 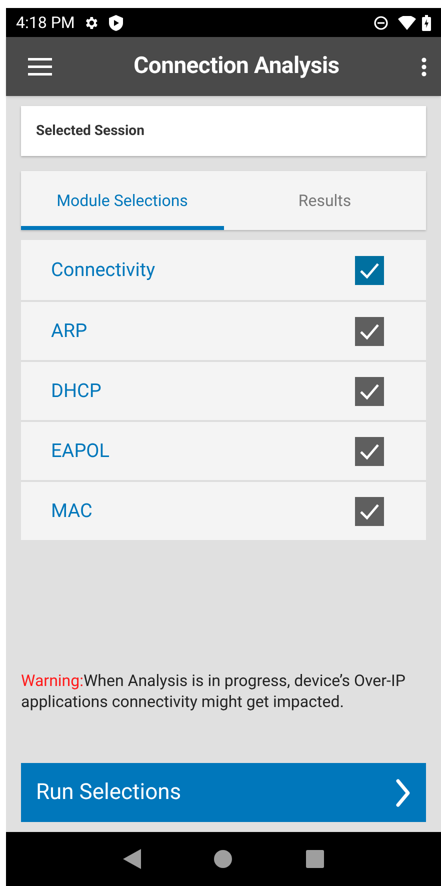 I want to click on tab: Module Selections, so click(x=122, y=200).